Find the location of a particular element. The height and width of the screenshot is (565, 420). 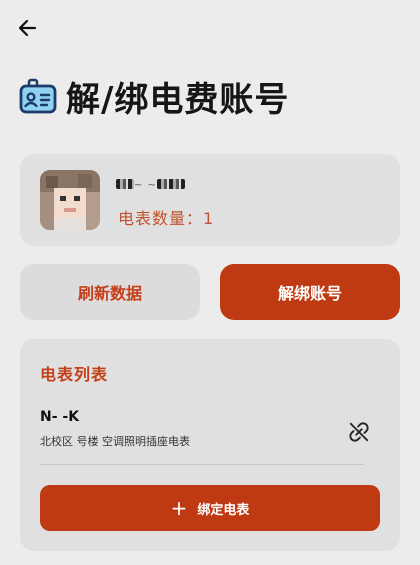

page-header: 解/绑电费账号 is located at coordinates (153, 96).